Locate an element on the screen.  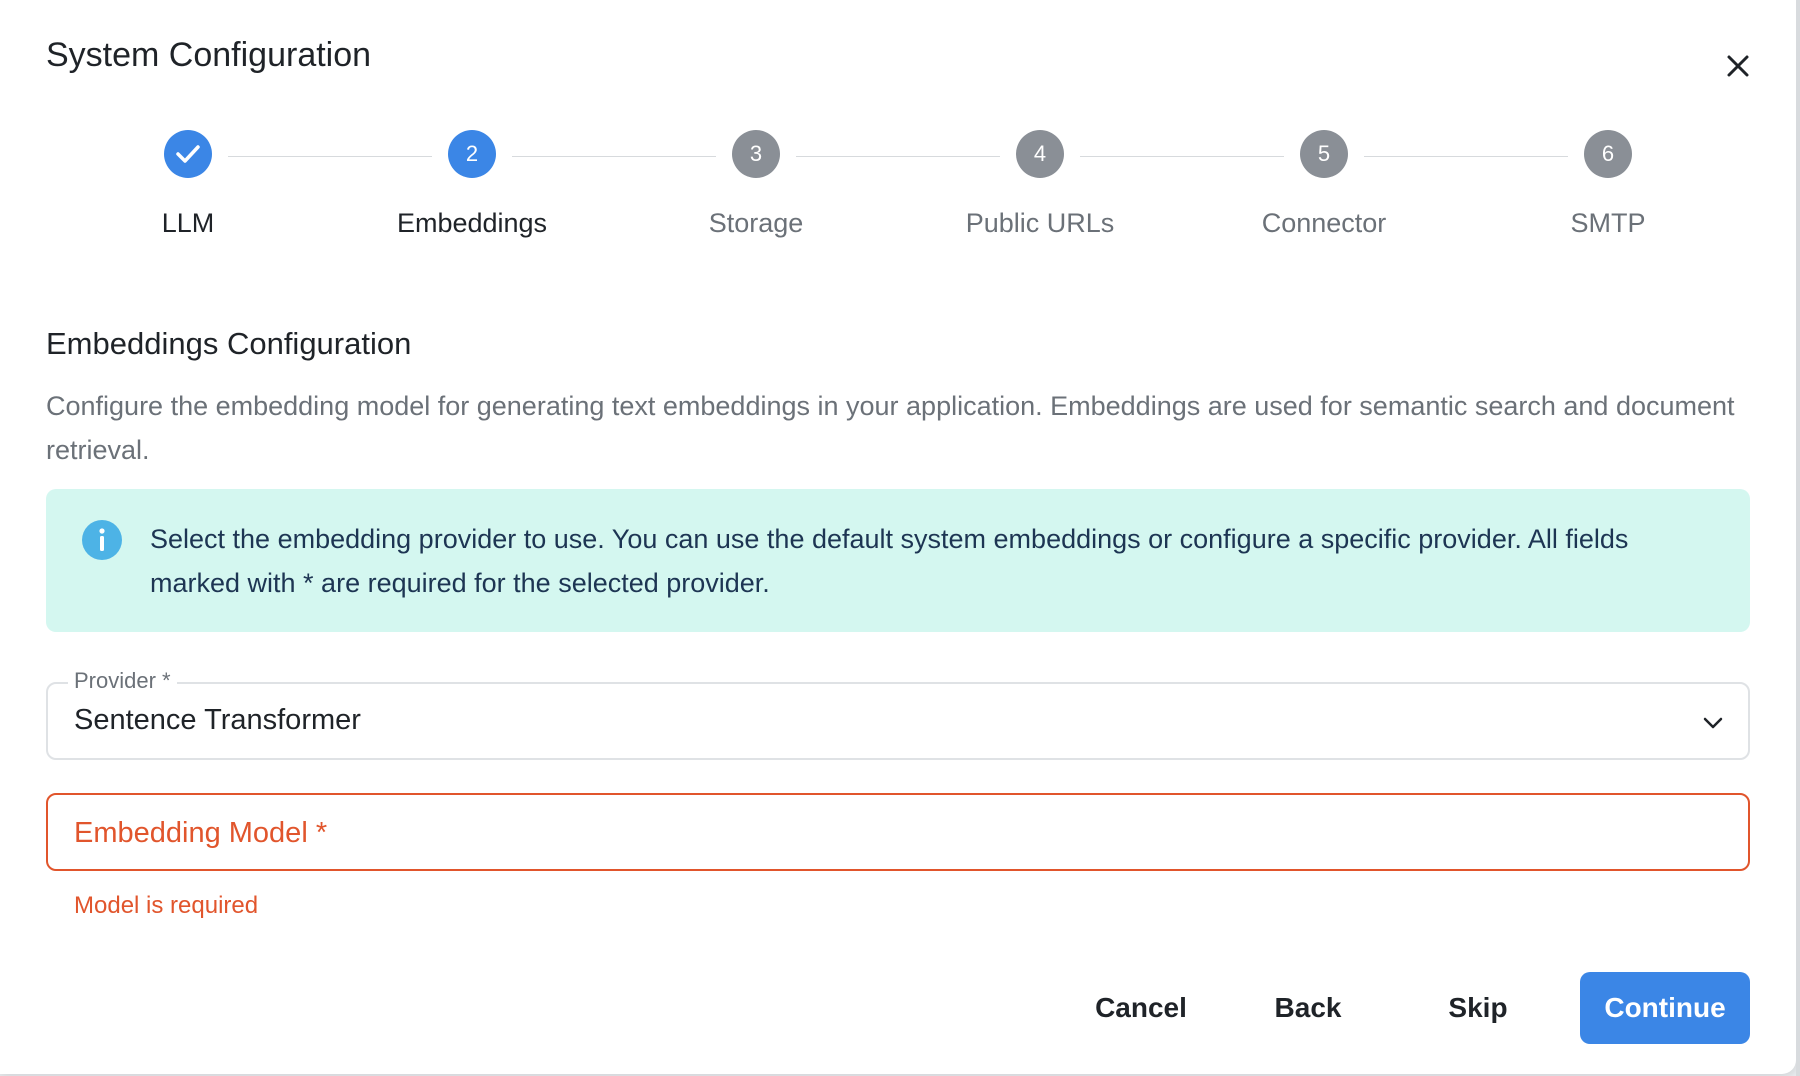
back-button: Back is located at coordinates (1308, 1008).